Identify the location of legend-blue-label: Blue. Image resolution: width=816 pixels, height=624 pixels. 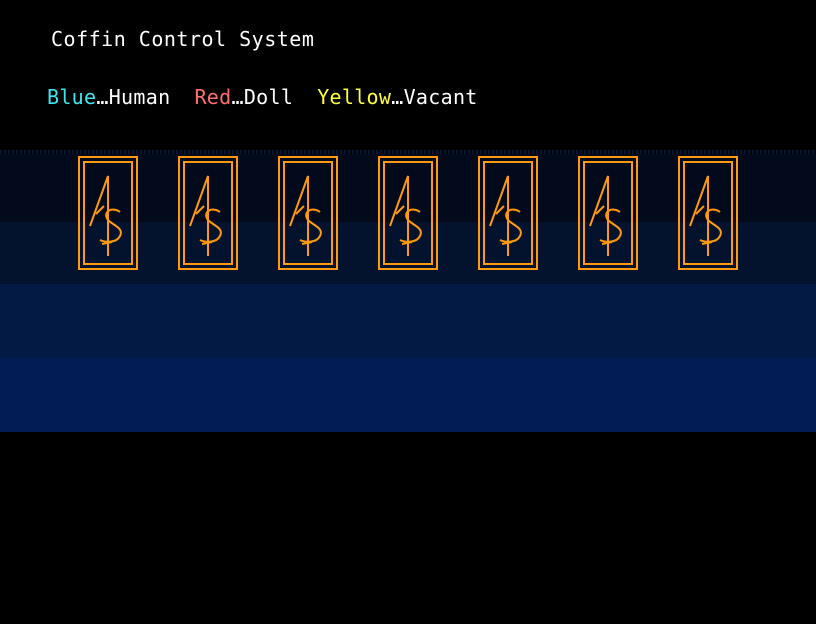
(72, 97).